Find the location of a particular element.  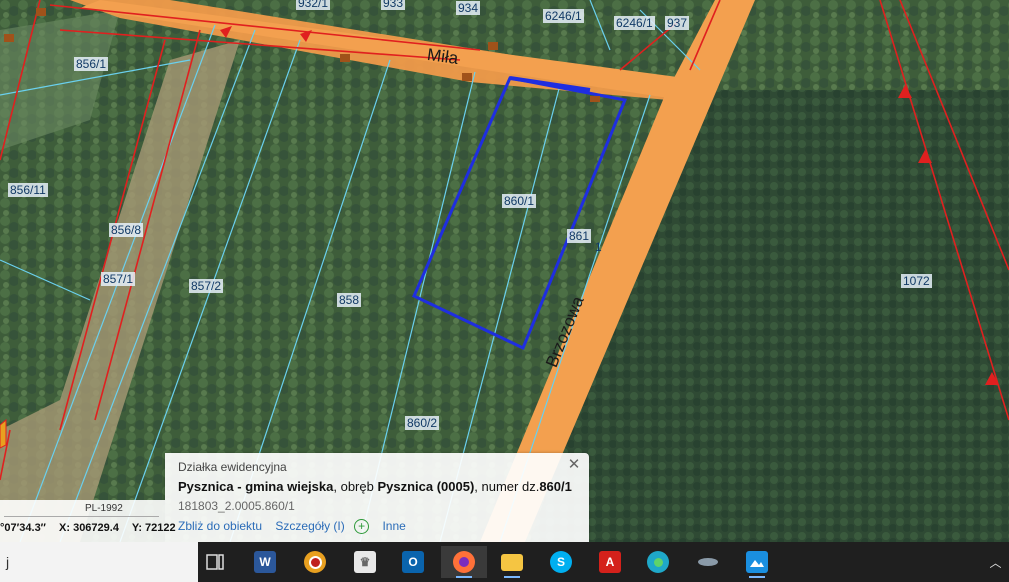

parcel-label: 856/11 is located at coordinates (28, 190).